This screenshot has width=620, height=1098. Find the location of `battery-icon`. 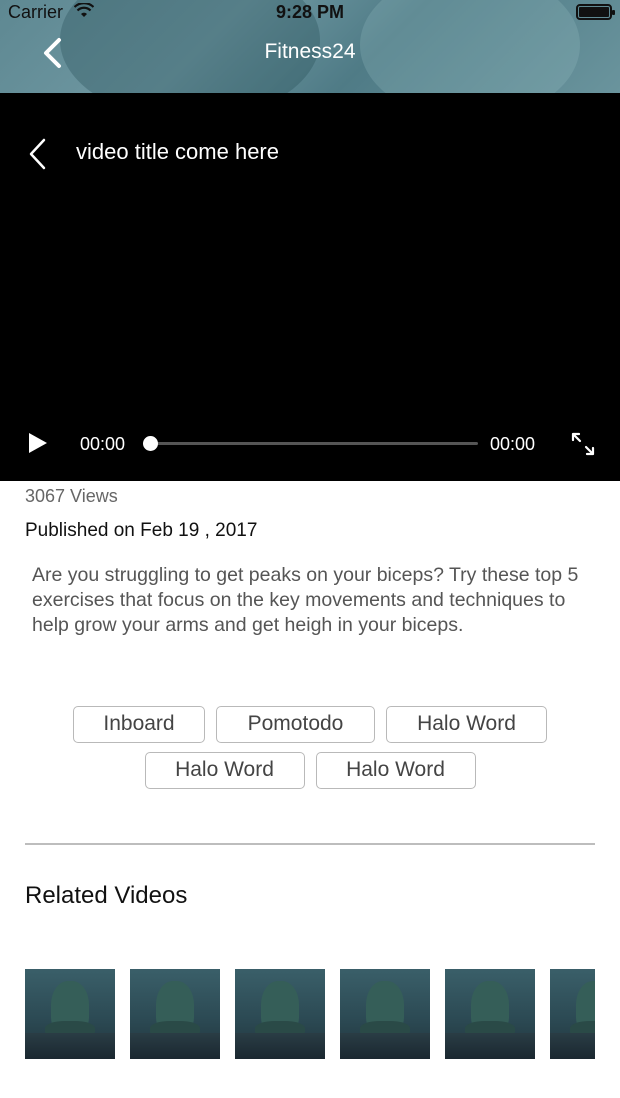

battery-icon is located at coordinates (595, 12).